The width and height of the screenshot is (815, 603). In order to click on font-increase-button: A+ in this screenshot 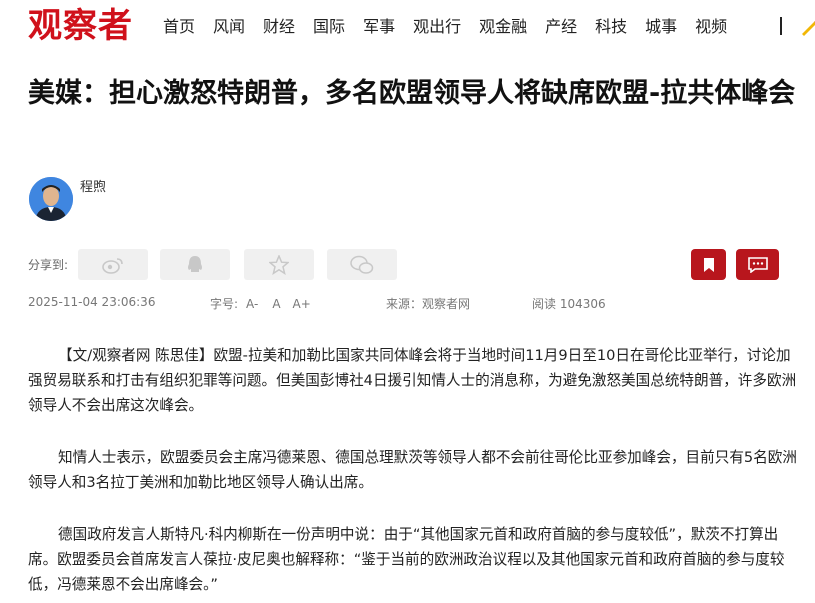, I will do `click(302, 304)`.